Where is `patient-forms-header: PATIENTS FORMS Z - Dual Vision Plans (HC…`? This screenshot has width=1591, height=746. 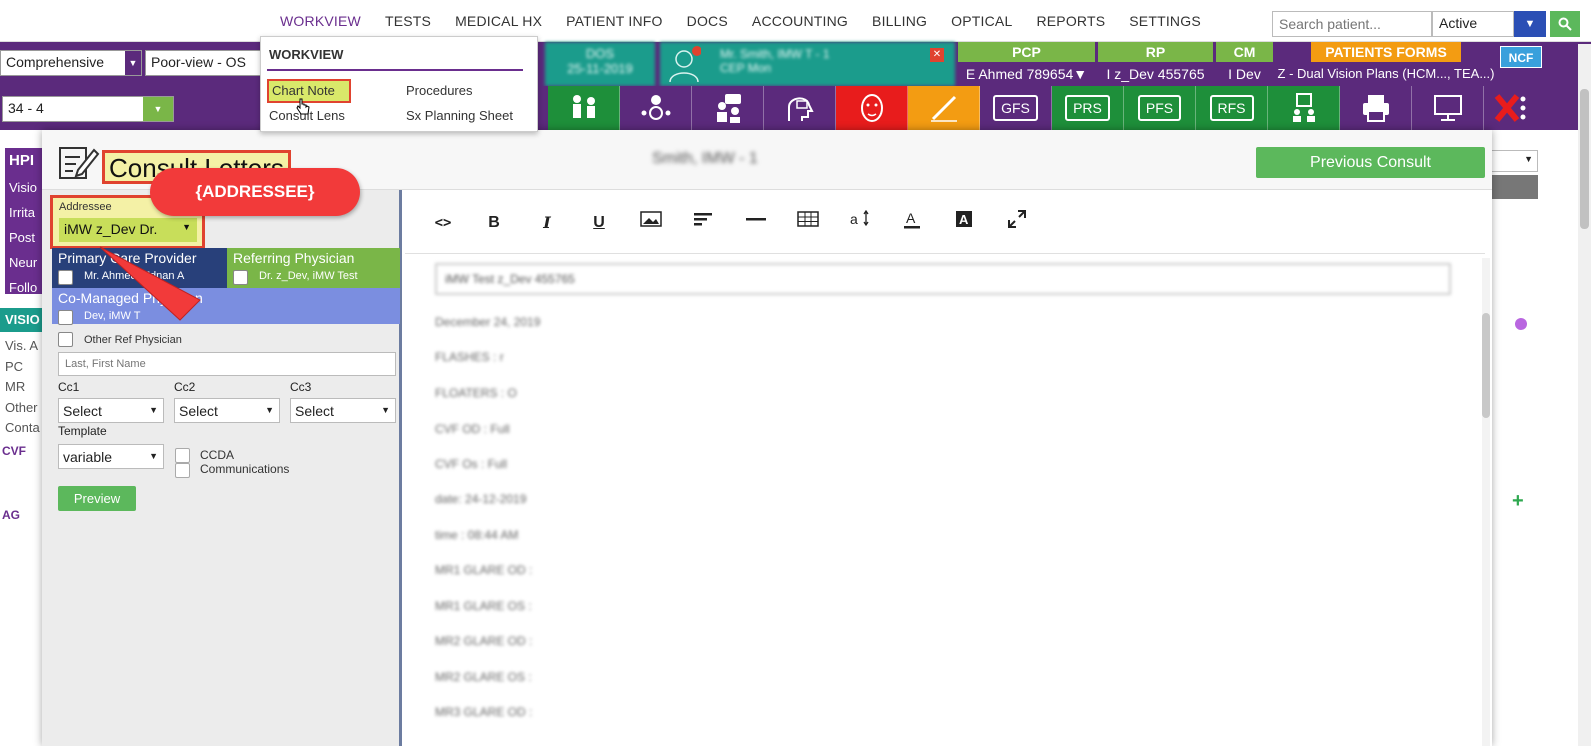 patient-forms-header: PATIENTS FORMS Z - Dual Vision Plans (HC… is located at coordinates (1386, 64).